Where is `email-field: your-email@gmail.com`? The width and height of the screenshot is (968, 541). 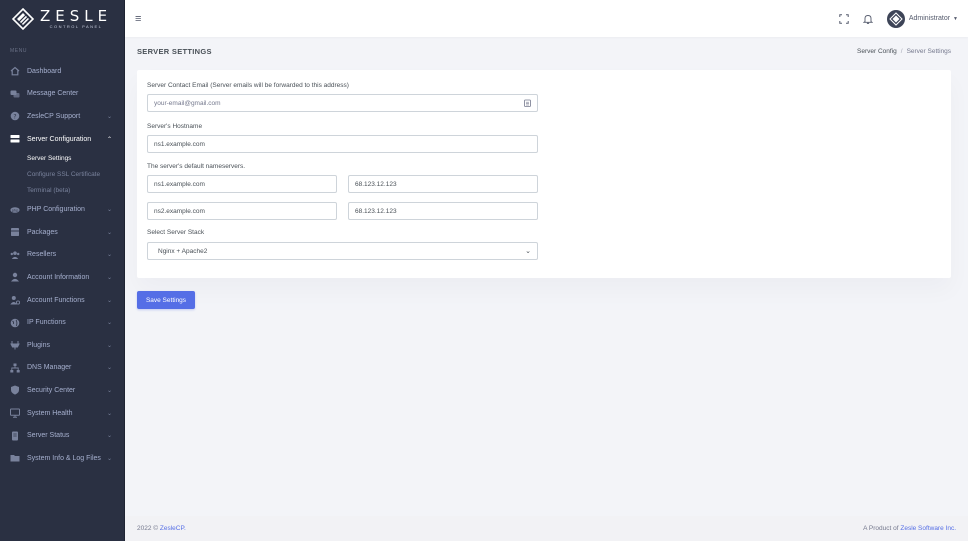
email-field: your-email@gmail.com is located at coordinates (342, 103).